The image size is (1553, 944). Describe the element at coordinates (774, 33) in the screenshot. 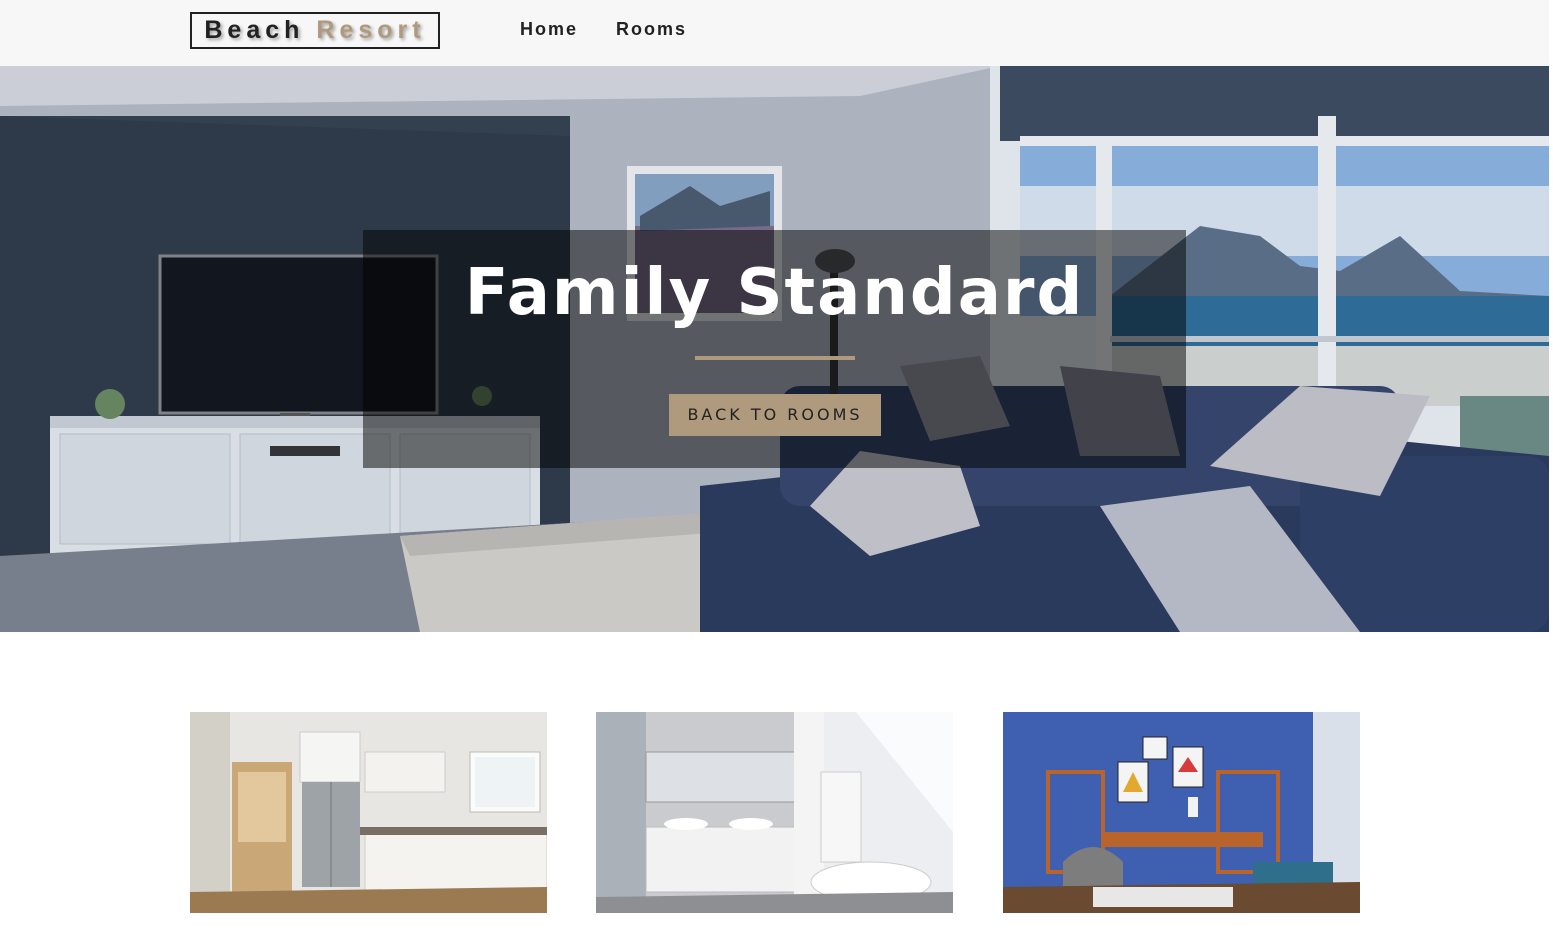

I see `navbar: Beach Resort Home Rooms` at that location.